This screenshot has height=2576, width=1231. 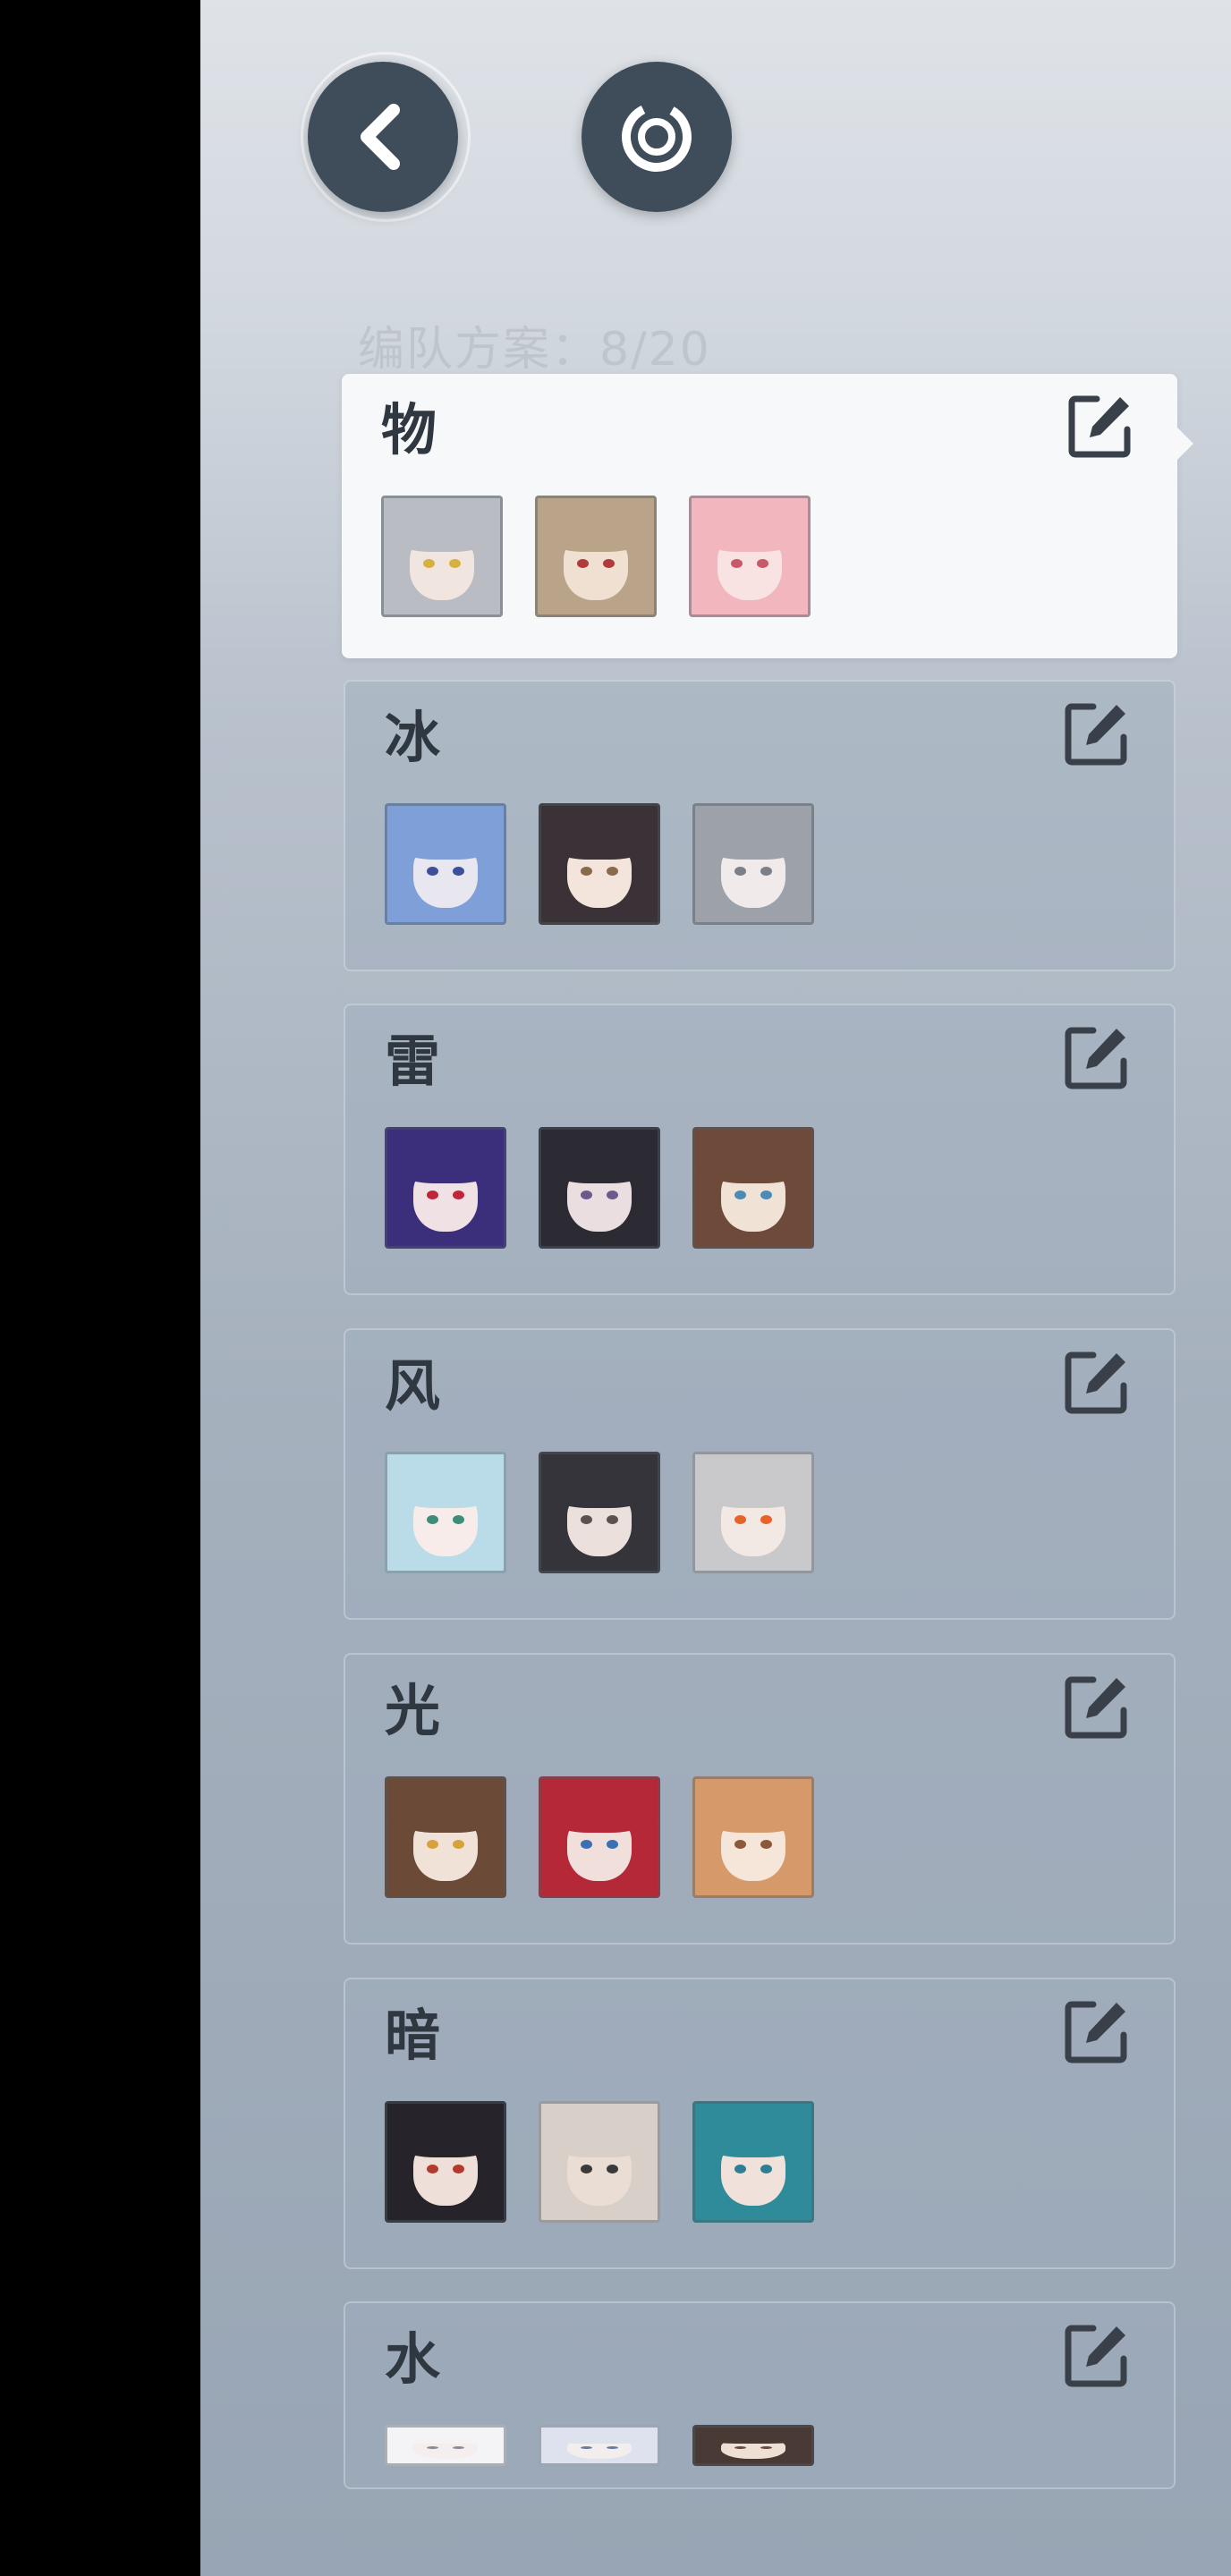 I want to click on team-name: 雷, so click(x=413, y=1061).